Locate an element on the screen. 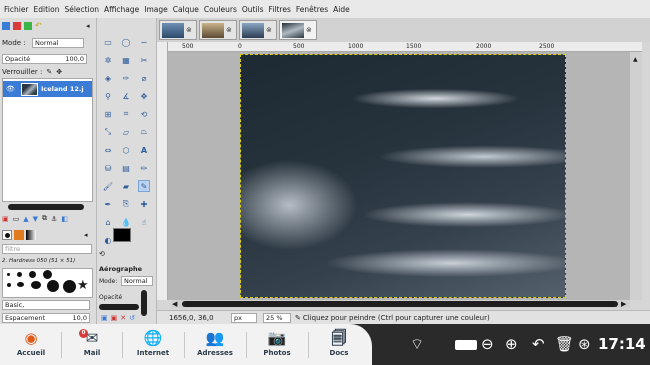  scroll-up-icon: ▲ is located at coordinates (635, 59).